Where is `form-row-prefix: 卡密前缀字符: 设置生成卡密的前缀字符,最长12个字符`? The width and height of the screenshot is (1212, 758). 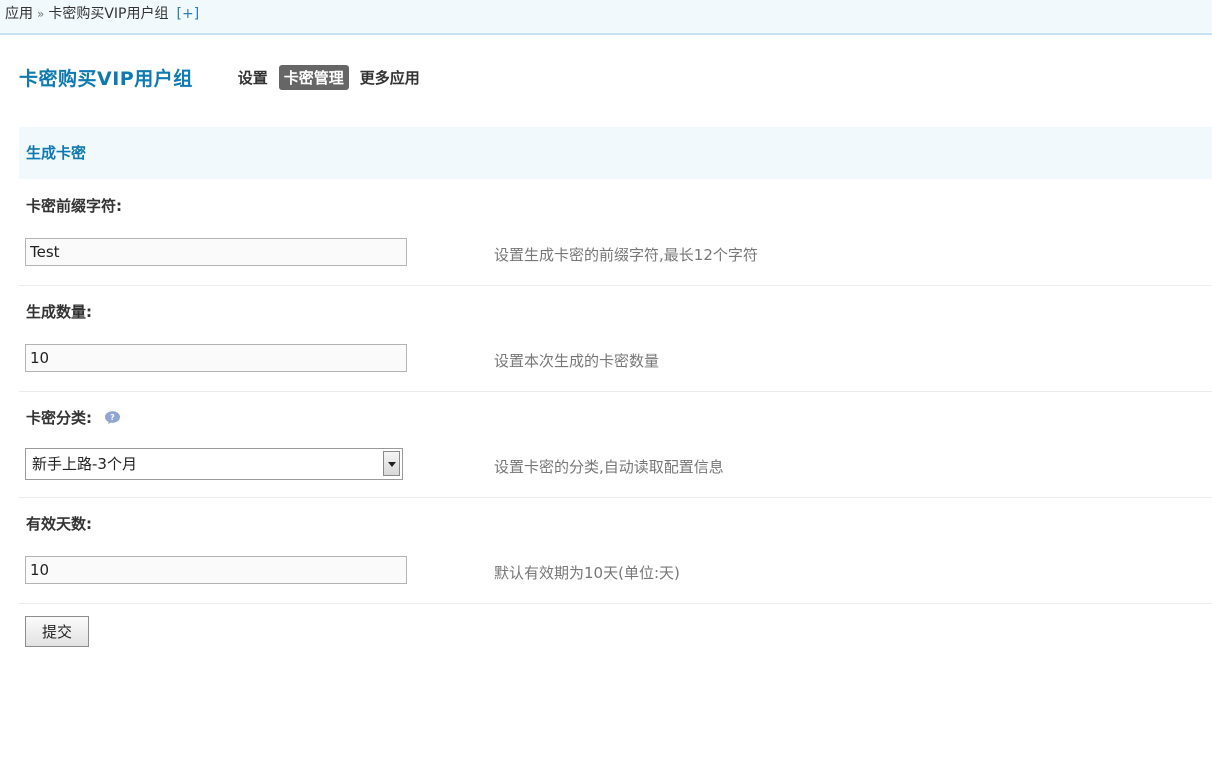 form-row-prefix: 卡密前缀字符: 设置生成卡密的前缀字符,最长12个字符 is located at coordinates (615, 233).